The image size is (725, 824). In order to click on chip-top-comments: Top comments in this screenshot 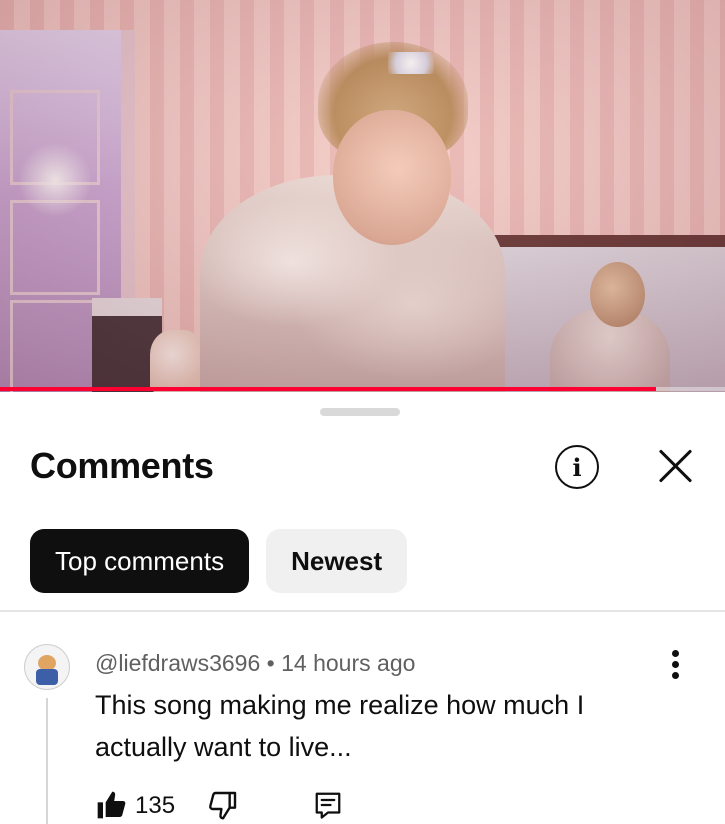, I will do `click(140, 561)`.